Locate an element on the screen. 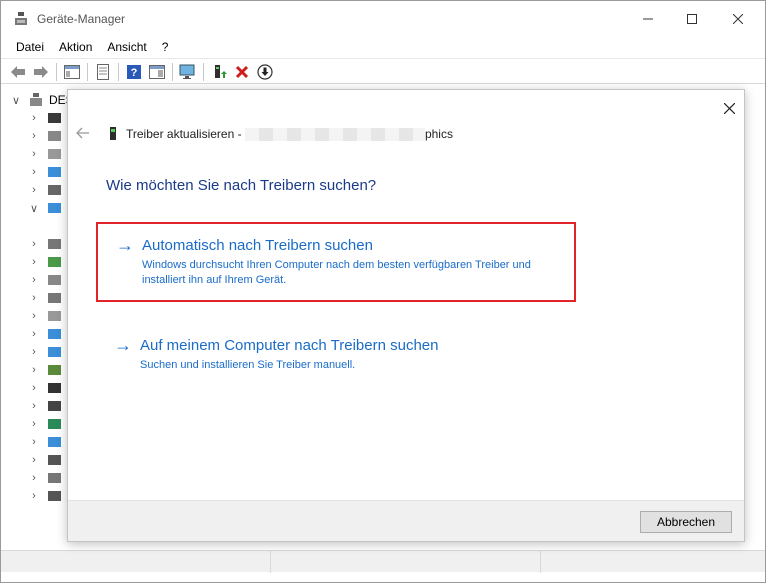 The width and height of the screenshot is (766, 583). console-tree-icon is located at coordinates (72, 72).